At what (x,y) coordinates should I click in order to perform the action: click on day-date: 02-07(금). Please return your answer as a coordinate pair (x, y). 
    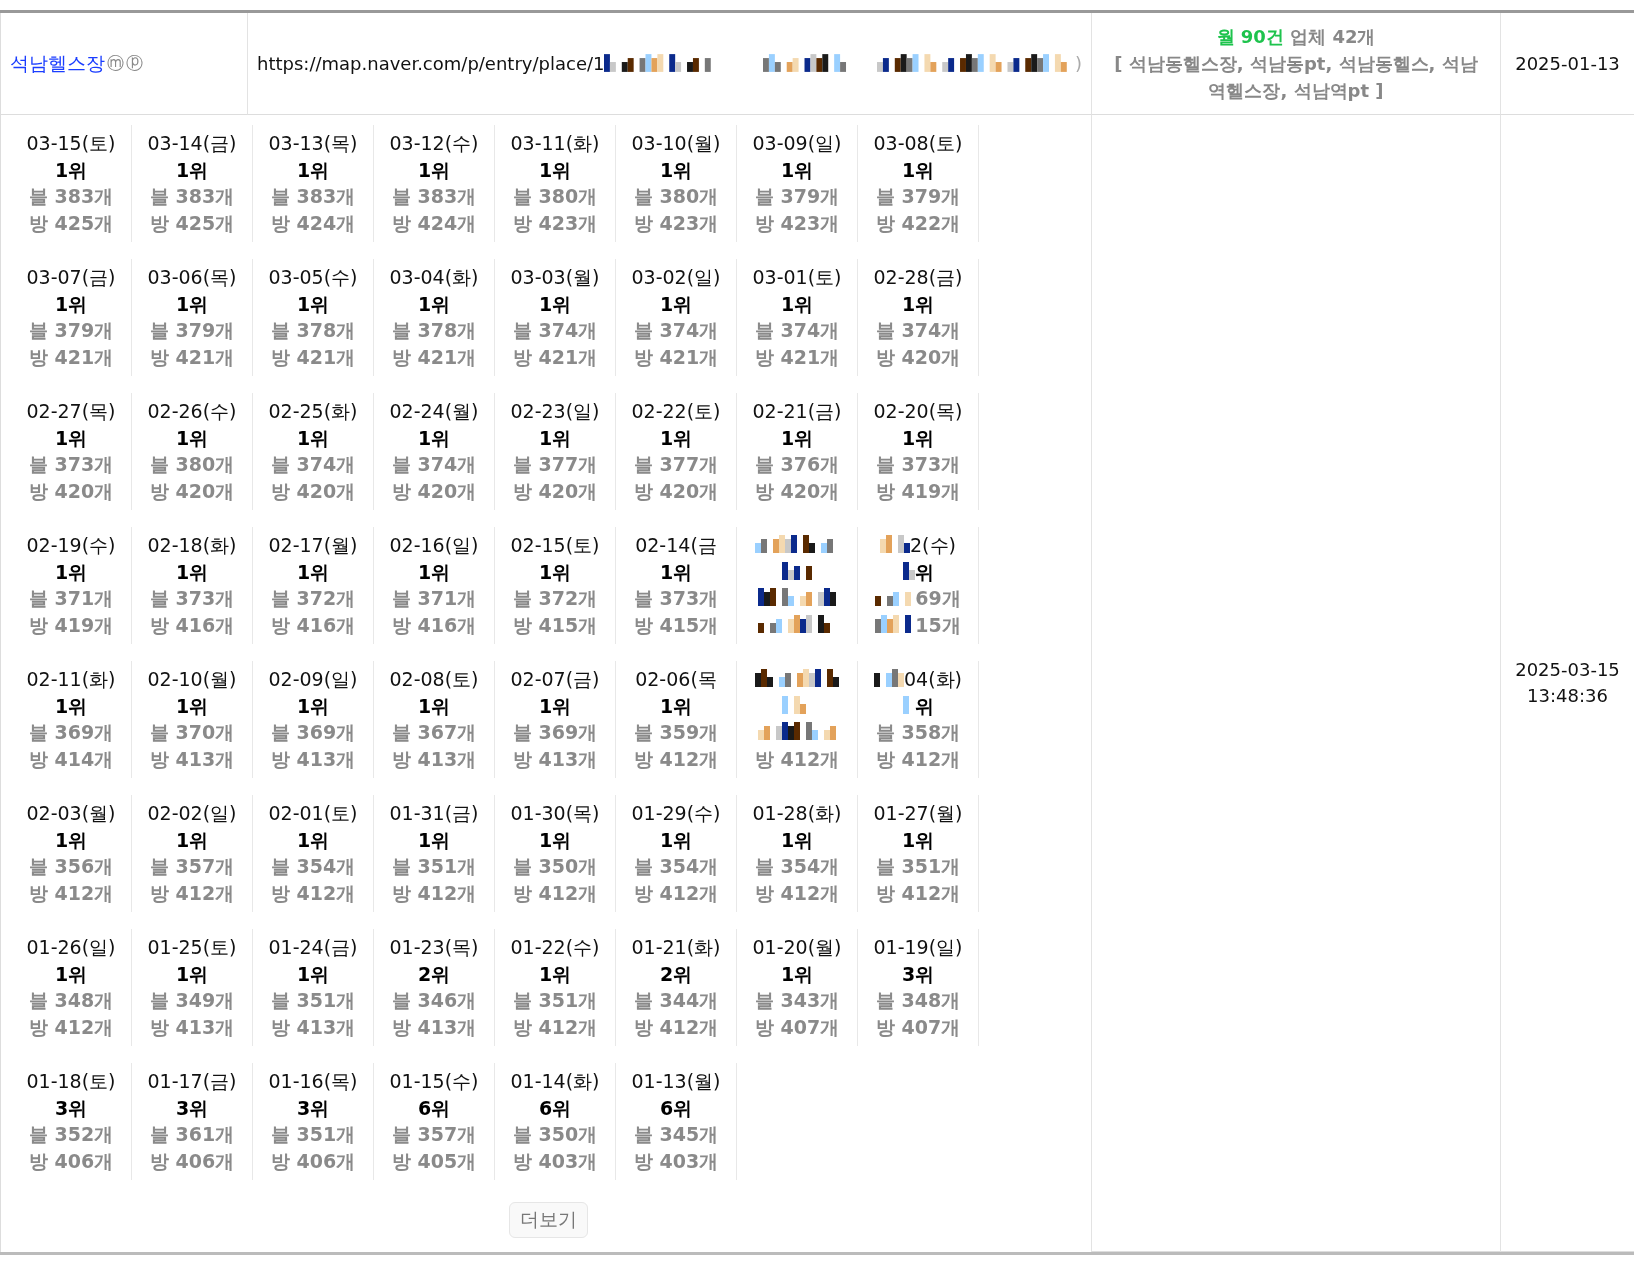
    Looking at the image, I should click on (555, 679).